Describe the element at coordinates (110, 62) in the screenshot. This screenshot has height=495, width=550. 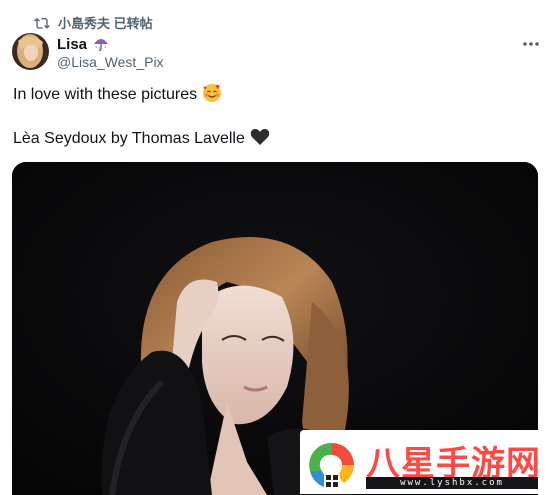
I see `author-handle: @Lisa_West_Pix` at that location.